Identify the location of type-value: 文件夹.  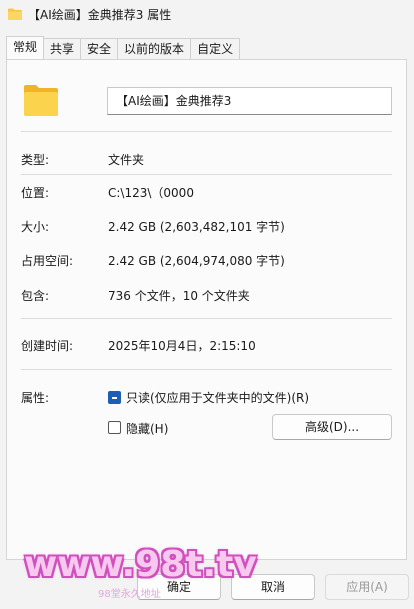
(126, 160).